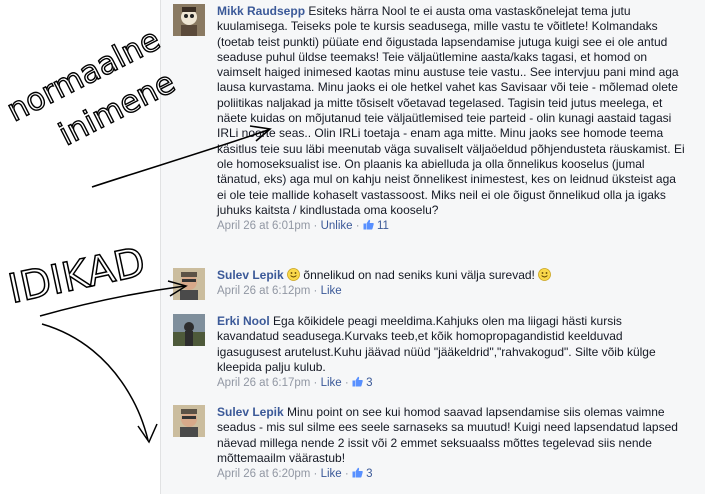 The height and width of the screenshot is (494, 705). What do you see at coordinates (376, 226) in the screenshot?
I see `like-count: 11` at bounding box center [376, 226].